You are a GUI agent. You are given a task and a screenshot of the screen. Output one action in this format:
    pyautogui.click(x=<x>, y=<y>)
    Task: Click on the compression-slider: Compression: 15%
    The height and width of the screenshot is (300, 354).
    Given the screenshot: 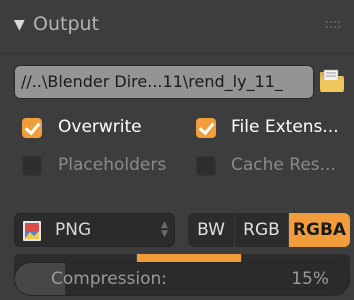 What is the action you would take?
    pyautogui.click(x=182, y=279)
    